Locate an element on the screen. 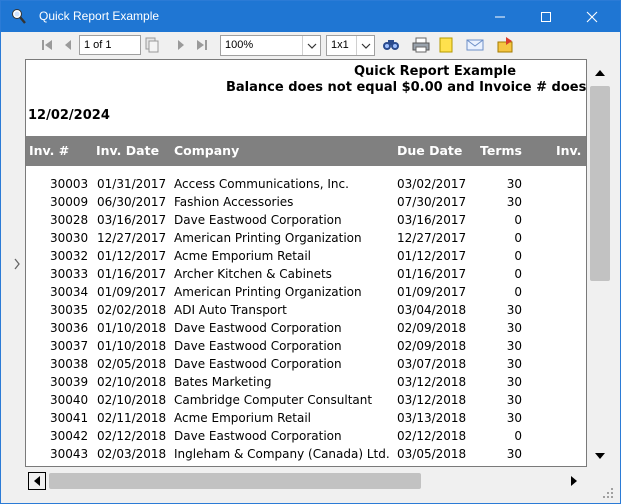 This screenshot has width=621, height=504. invoice-amount-cell: $-1,0 is located at coordinates (560, 292).